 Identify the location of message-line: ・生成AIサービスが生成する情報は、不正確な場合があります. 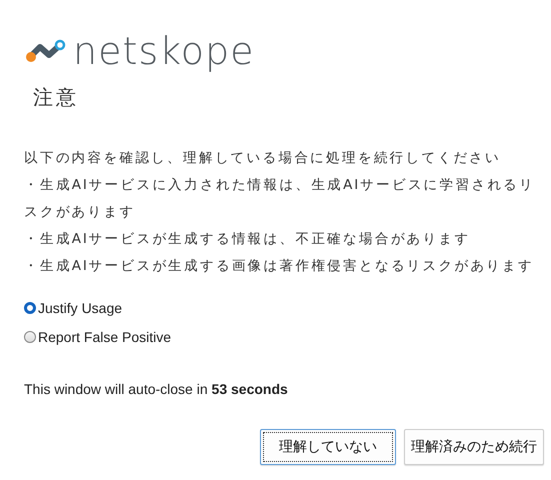
(248, 239).